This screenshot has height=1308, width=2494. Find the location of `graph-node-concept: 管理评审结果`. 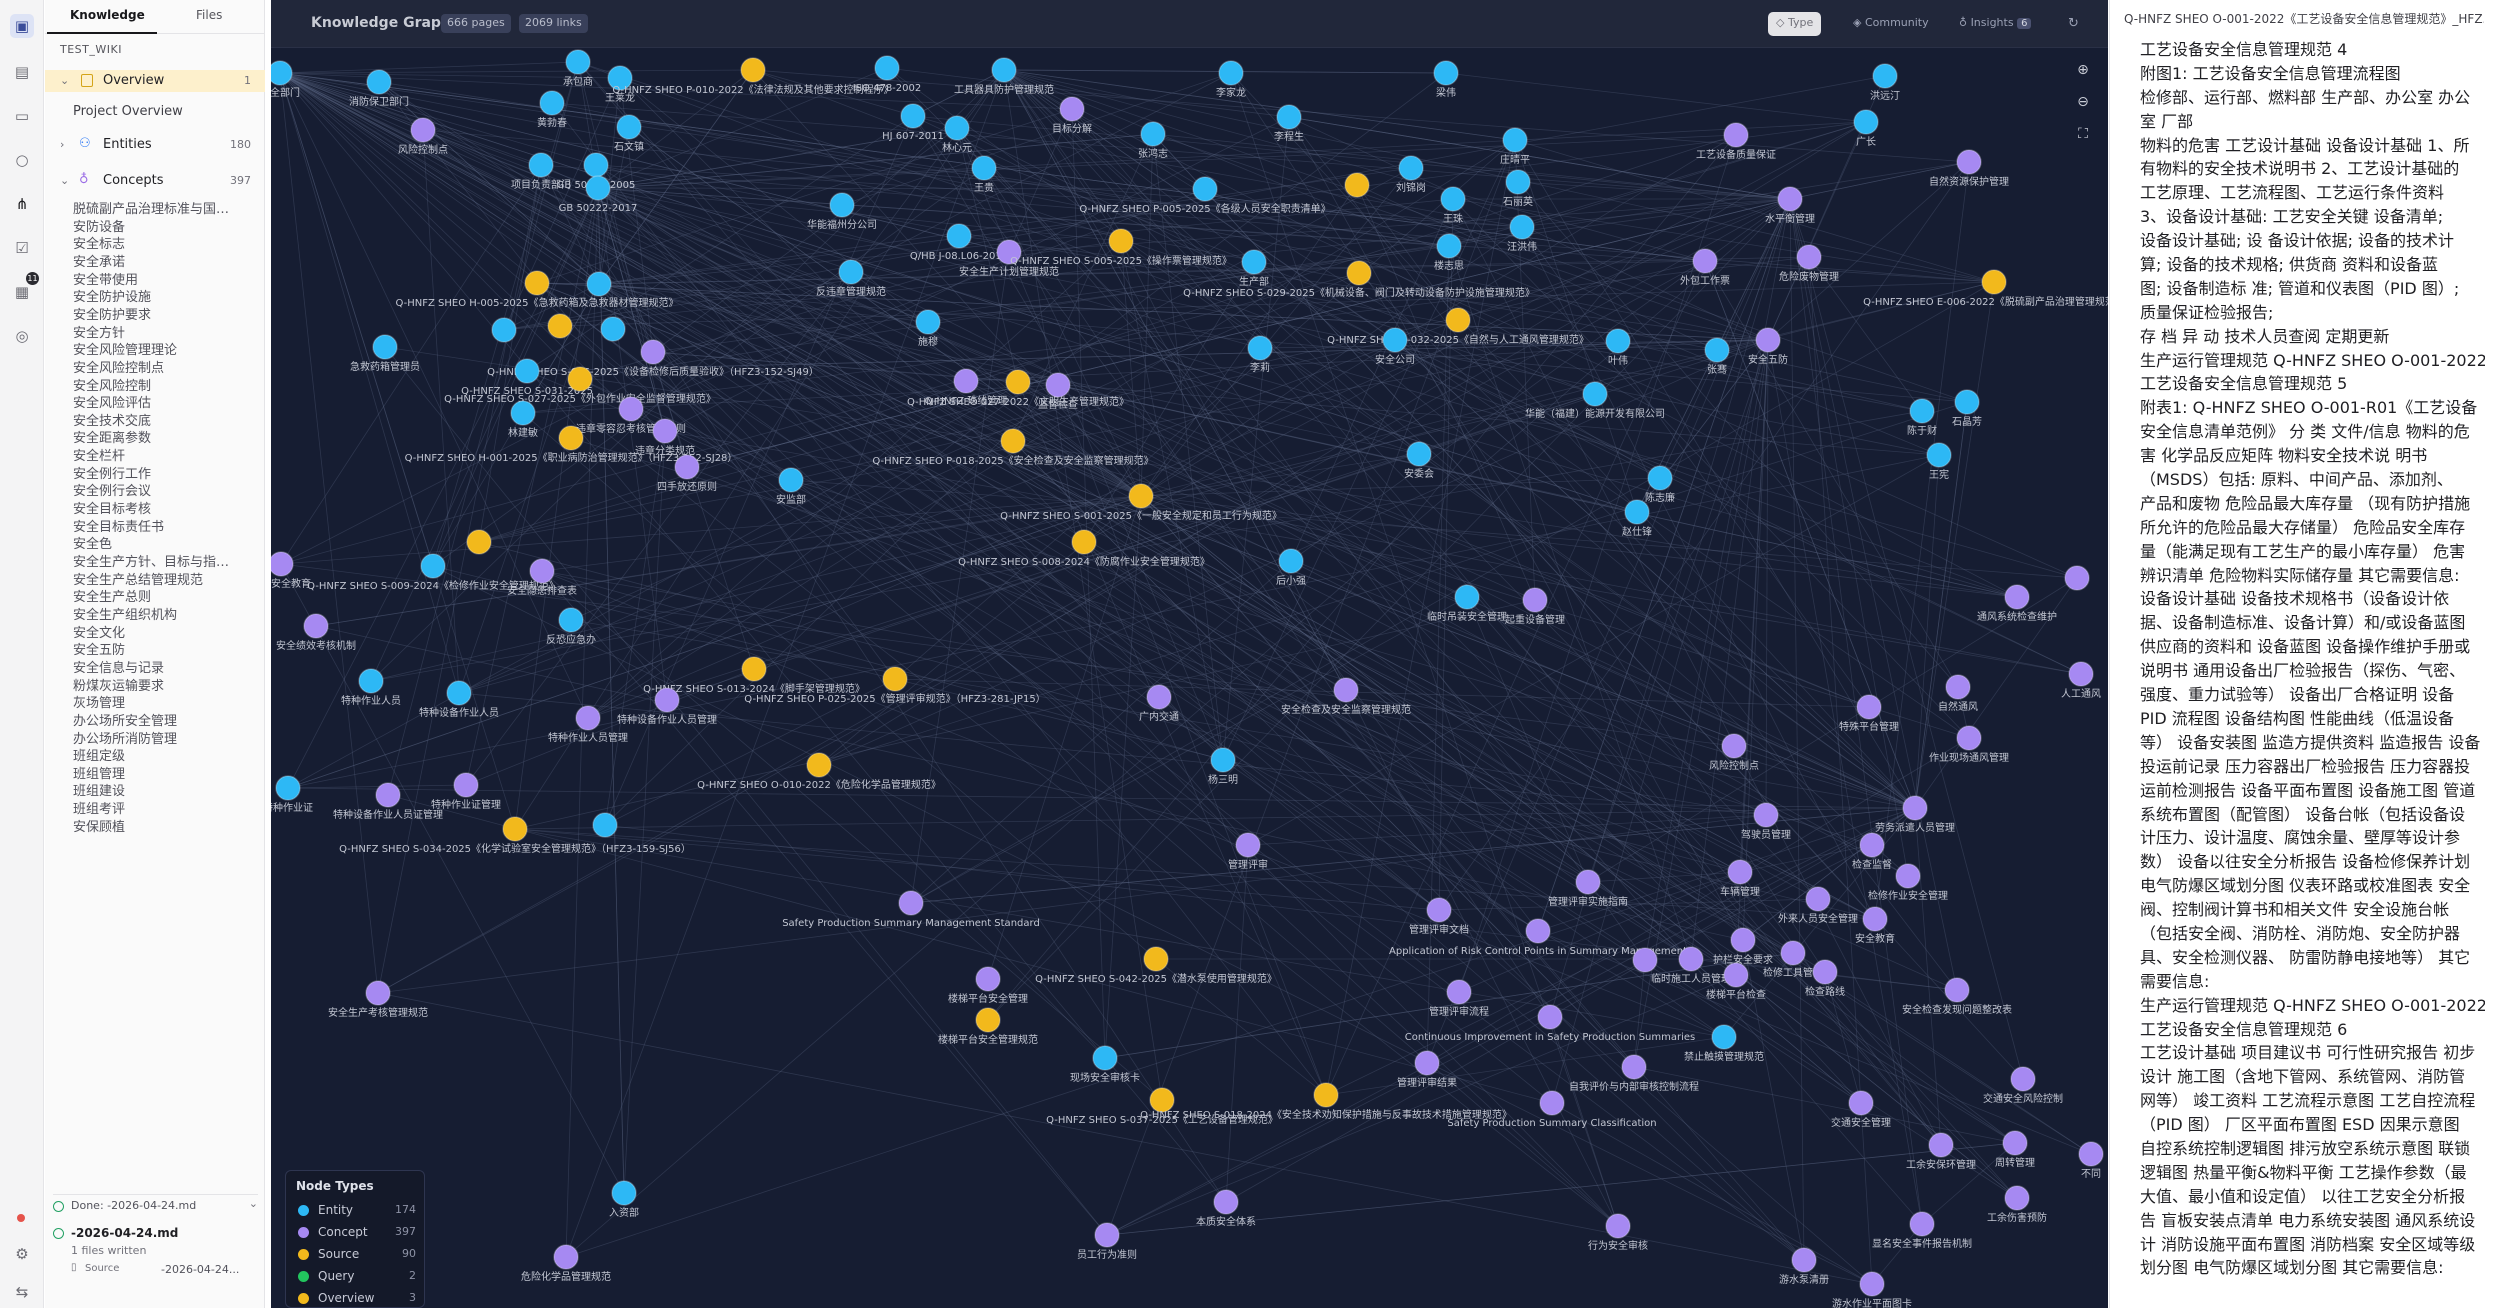

graph-node-concept: 管理评审结果 is located at coordinates (1427, 1069).